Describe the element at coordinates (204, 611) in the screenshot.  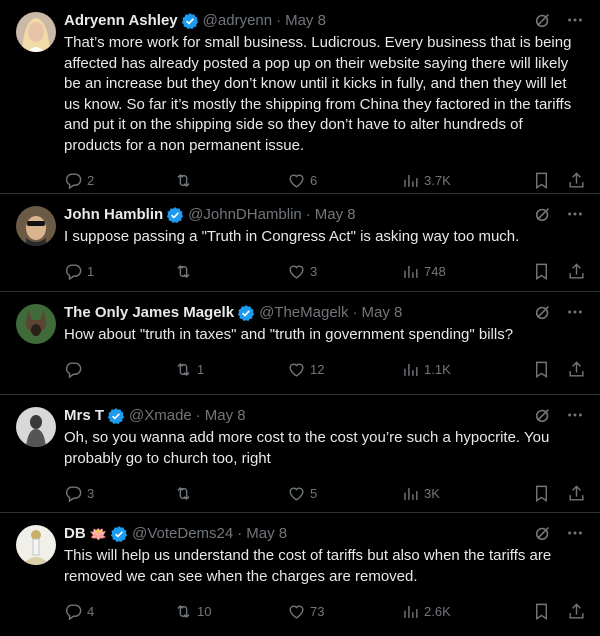
I see `repost-count: 10` at that location.